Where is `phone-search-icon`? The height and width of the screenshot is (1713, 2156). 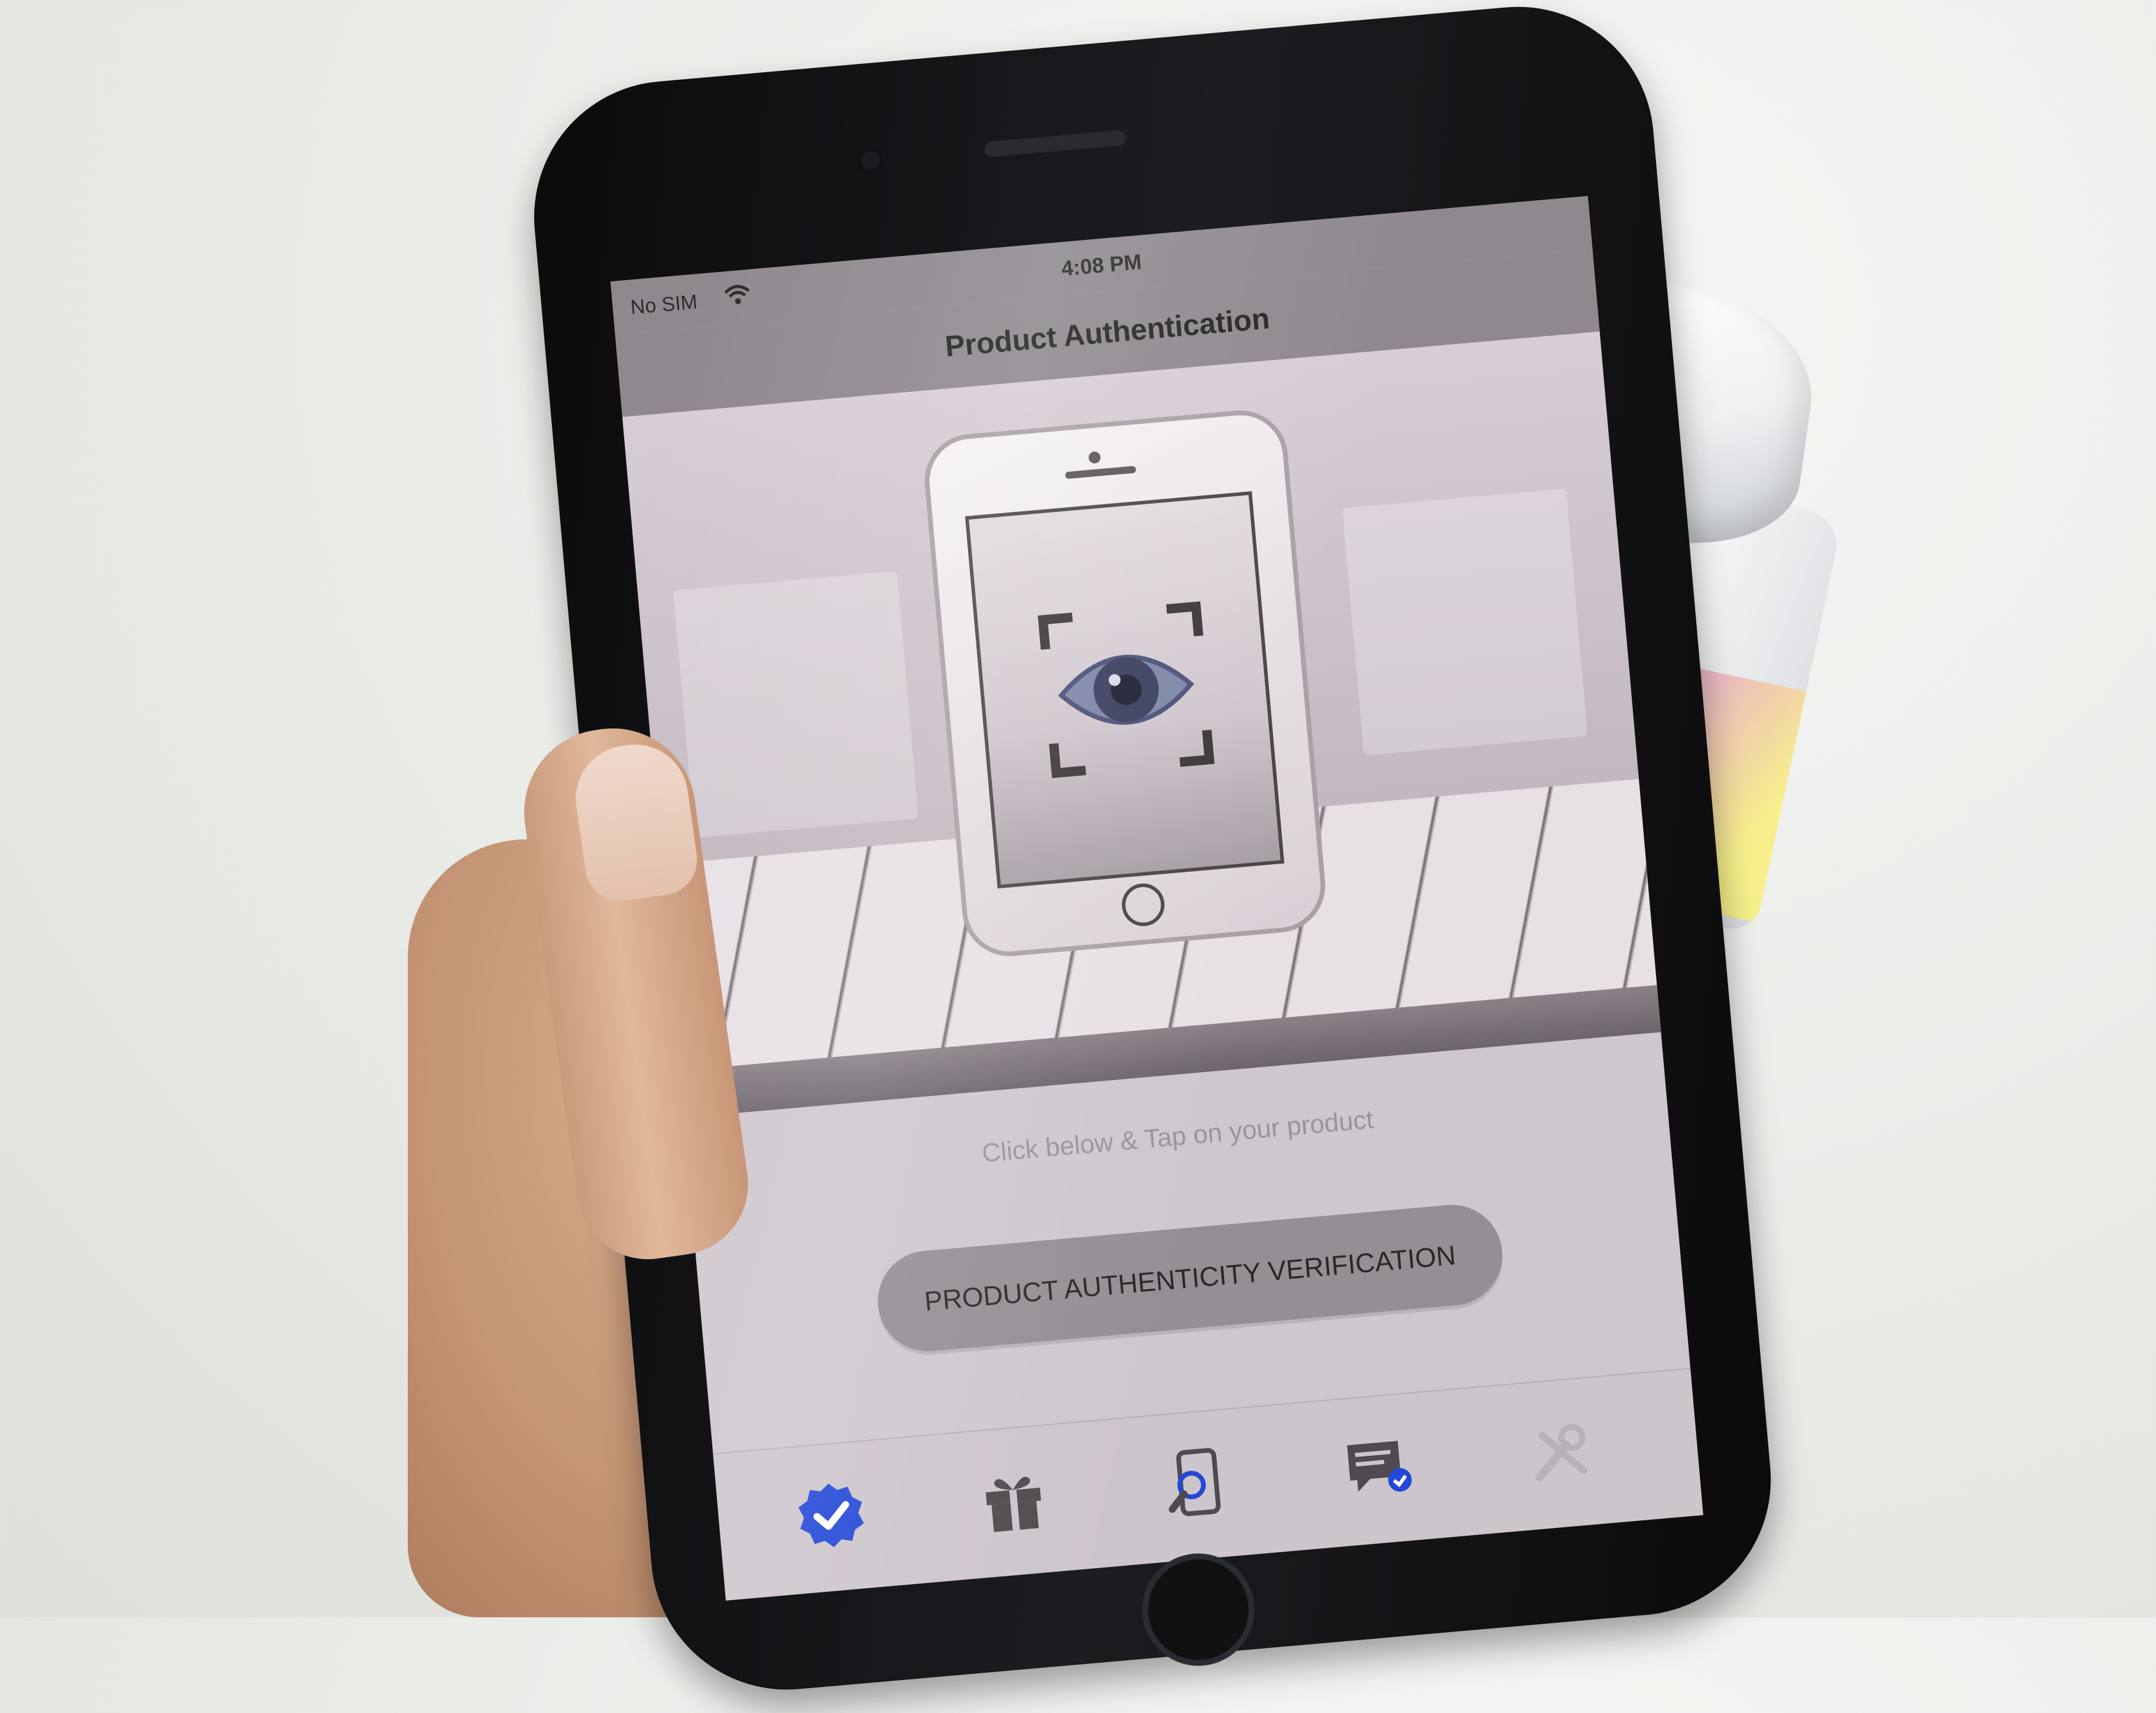
phone-search-icon is located at coordinates (1194, 1482).